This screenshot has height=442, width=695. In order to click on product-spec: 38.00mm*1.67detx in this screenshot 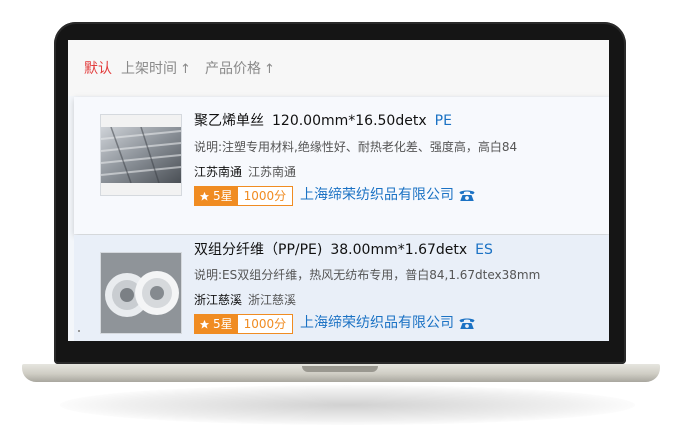, I will do `click(399, 250)`.